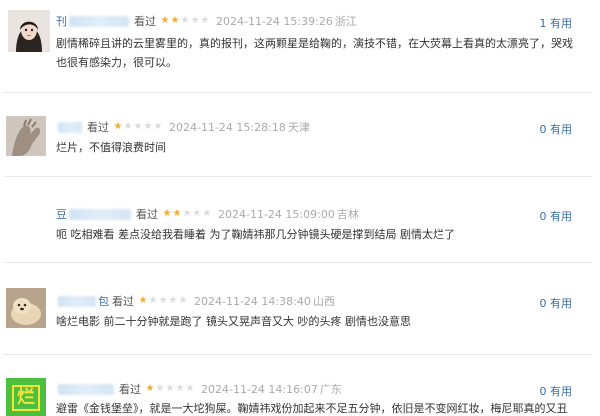 The image size is (600, 416). I want to click on comment-text: 呃 吃相难看 差点没给我看睡着 为了鞠婧祎那几分钟镜头硬是撑到结局 剧情太烂了, so click(255, 234).